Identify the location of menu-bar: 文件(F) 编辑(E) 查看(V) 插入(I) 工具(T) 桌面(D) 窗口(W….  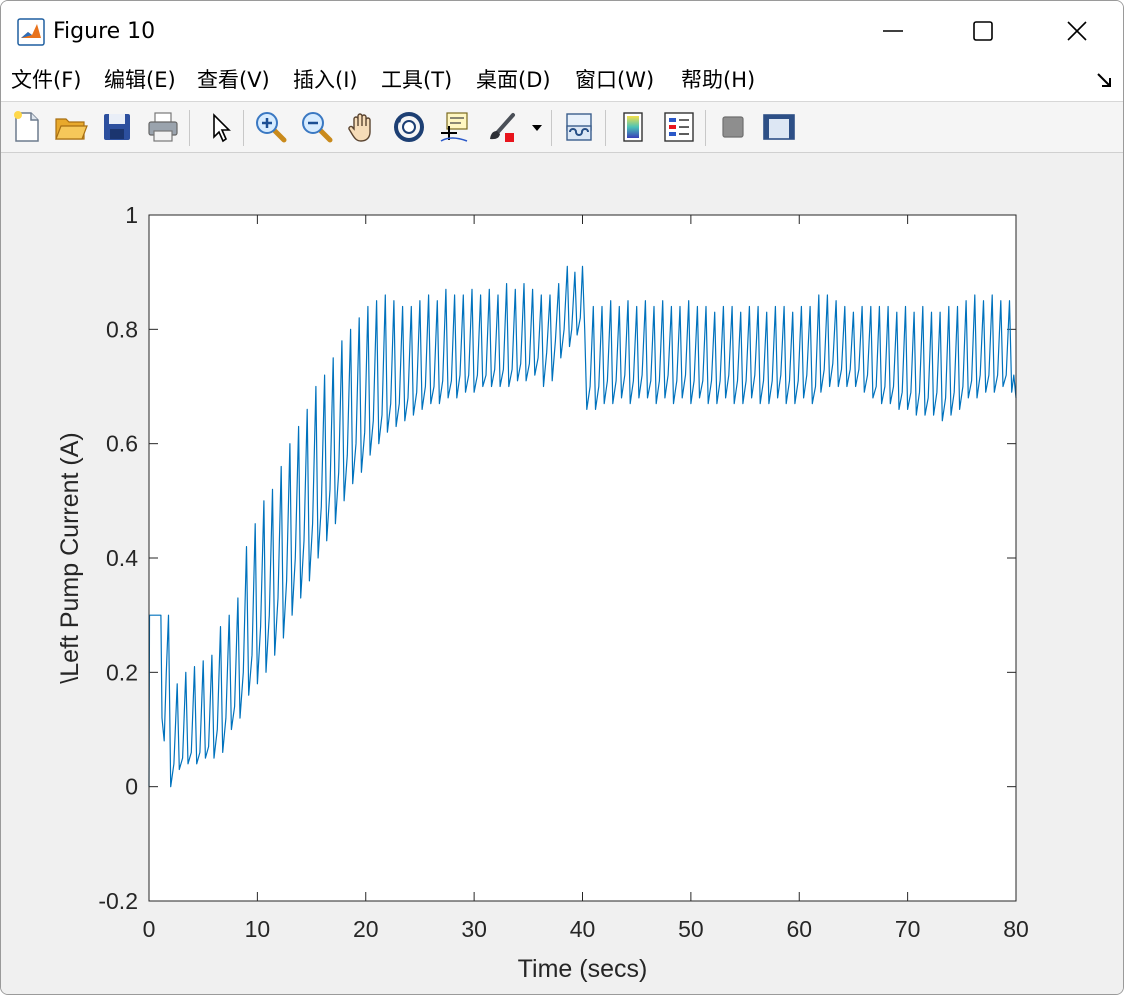
(562, 81).